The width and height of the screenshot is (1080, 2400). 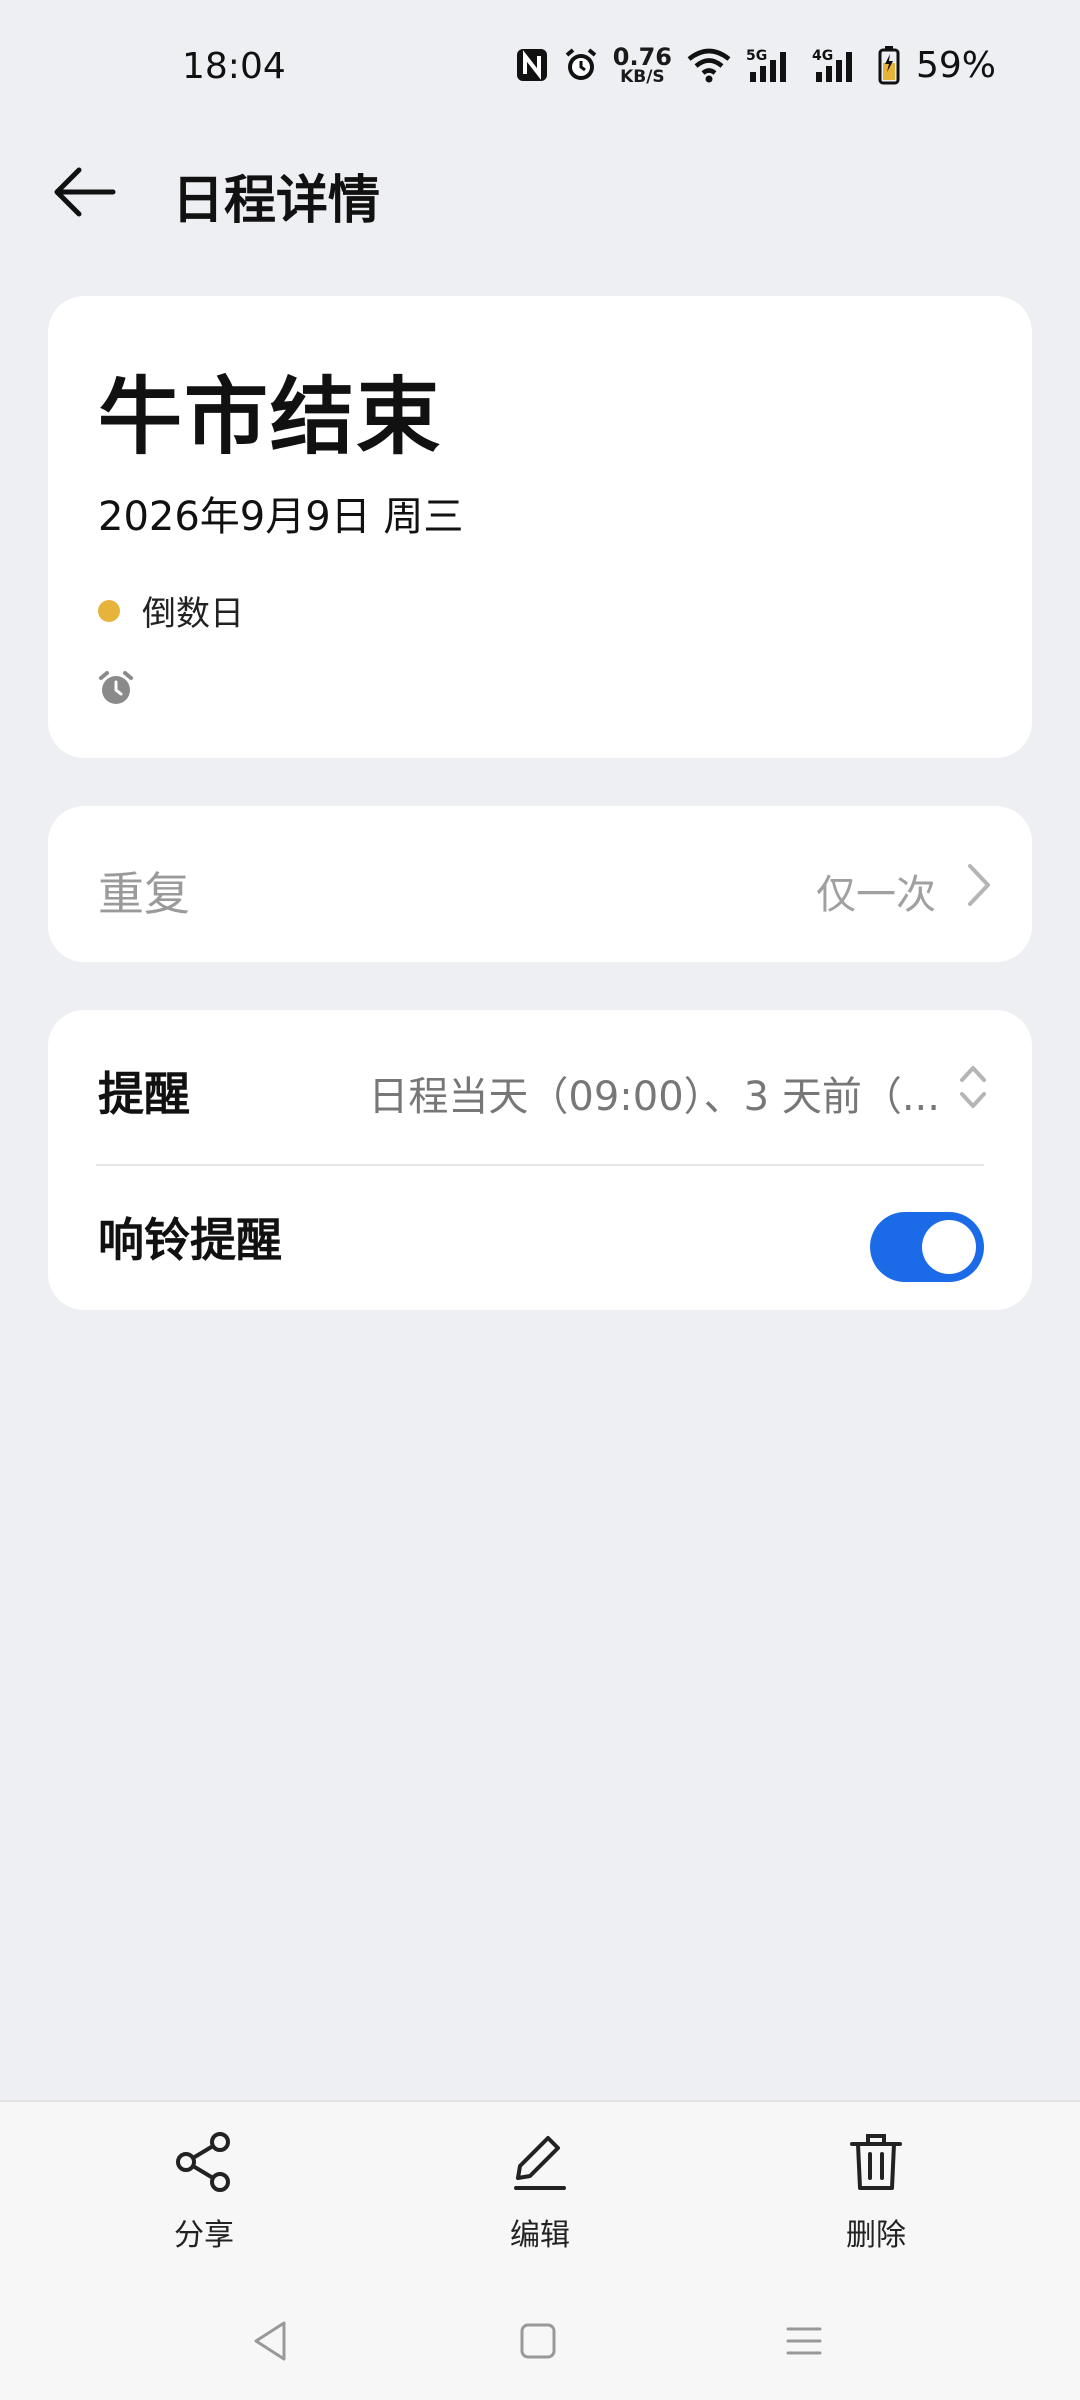 I want to click on bottom-toolbar: 分享 编辑 删除, so click(x=540, y=2192).